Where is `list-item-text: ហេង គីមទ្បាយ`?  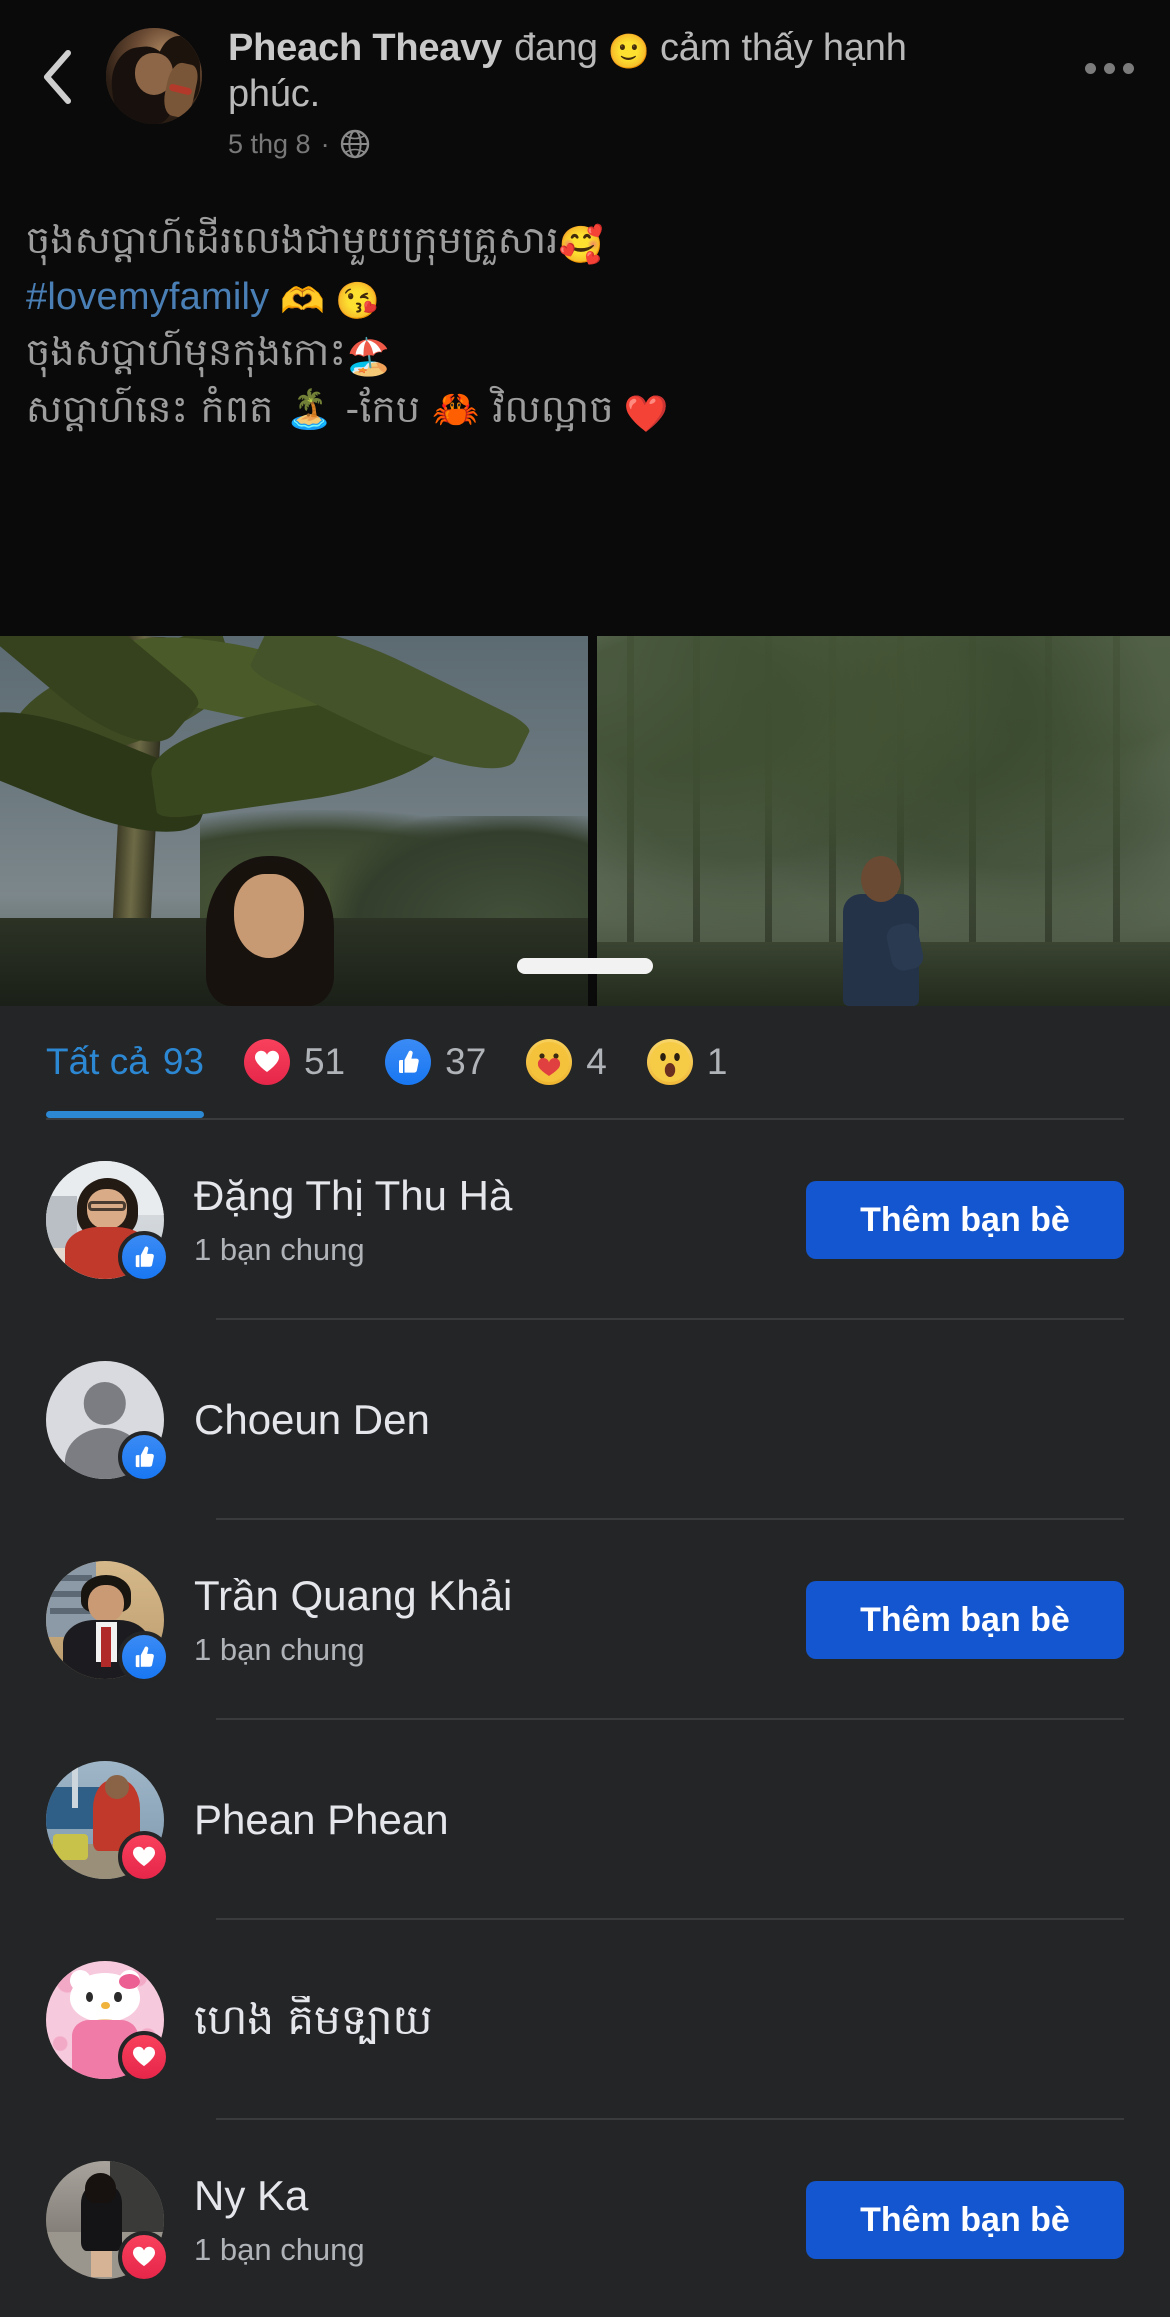 list-item-text: ហេង គីមទ្បាយ is located at coordinates (644, 2019).